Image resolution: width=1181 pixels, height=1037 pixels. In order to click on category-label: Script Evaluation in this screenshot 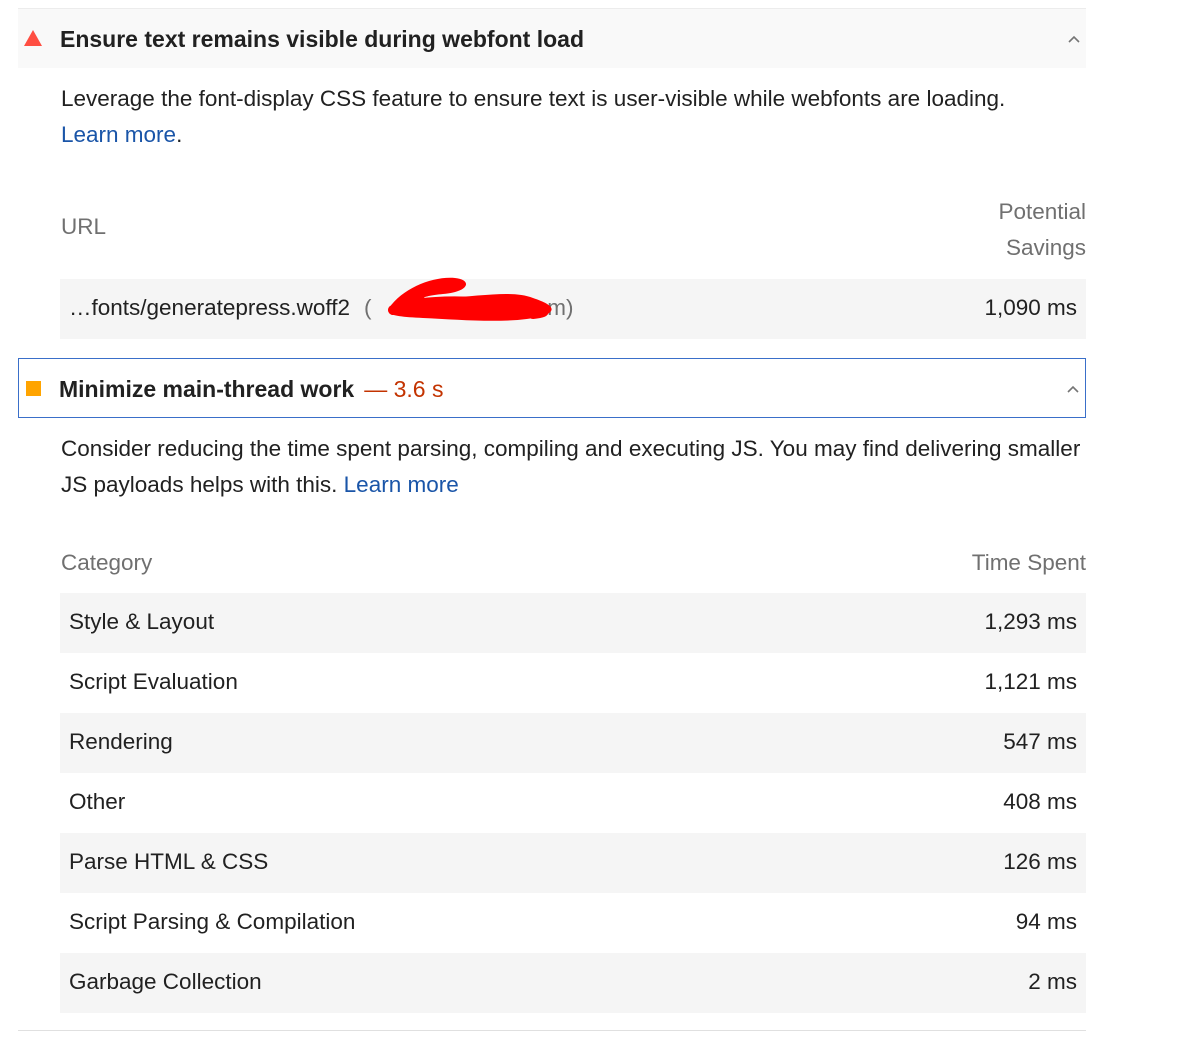, I will do `click(153, 681)`.